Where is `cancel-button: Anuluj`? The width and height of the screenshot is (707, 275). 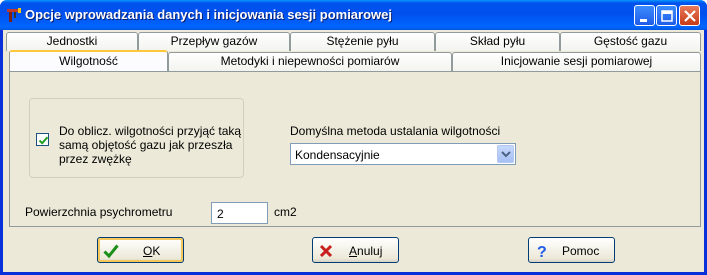 cancel-button: Anuluj is located at coordinates (355, 250).